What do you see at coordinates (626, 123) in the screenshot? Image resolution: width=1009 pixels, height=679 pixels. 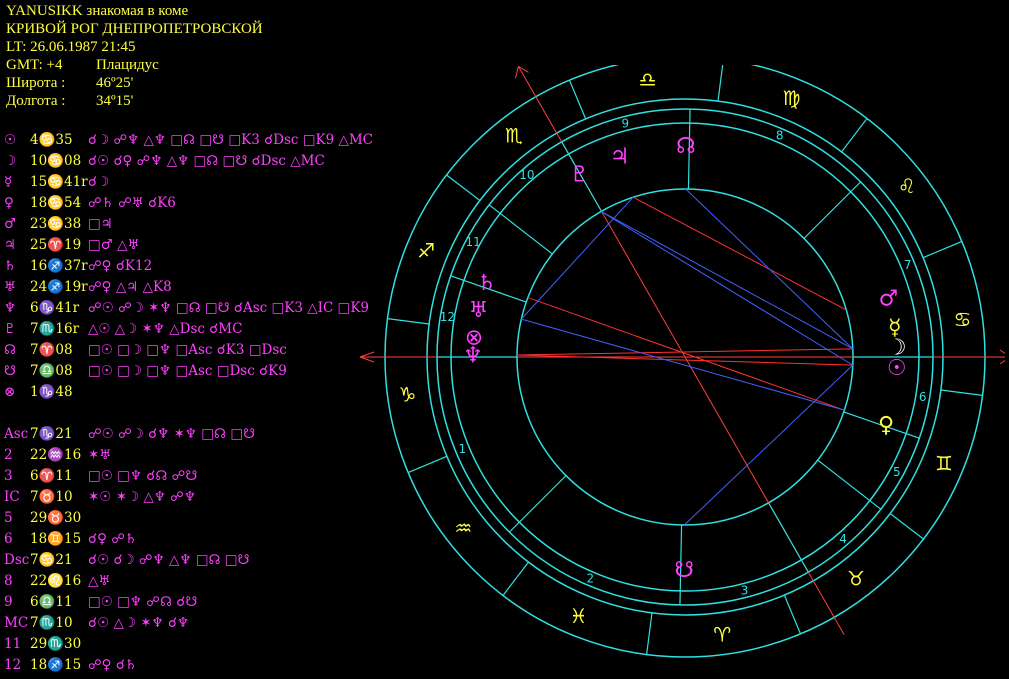 I see `house-number: 9` at bounding box center [626, 123].